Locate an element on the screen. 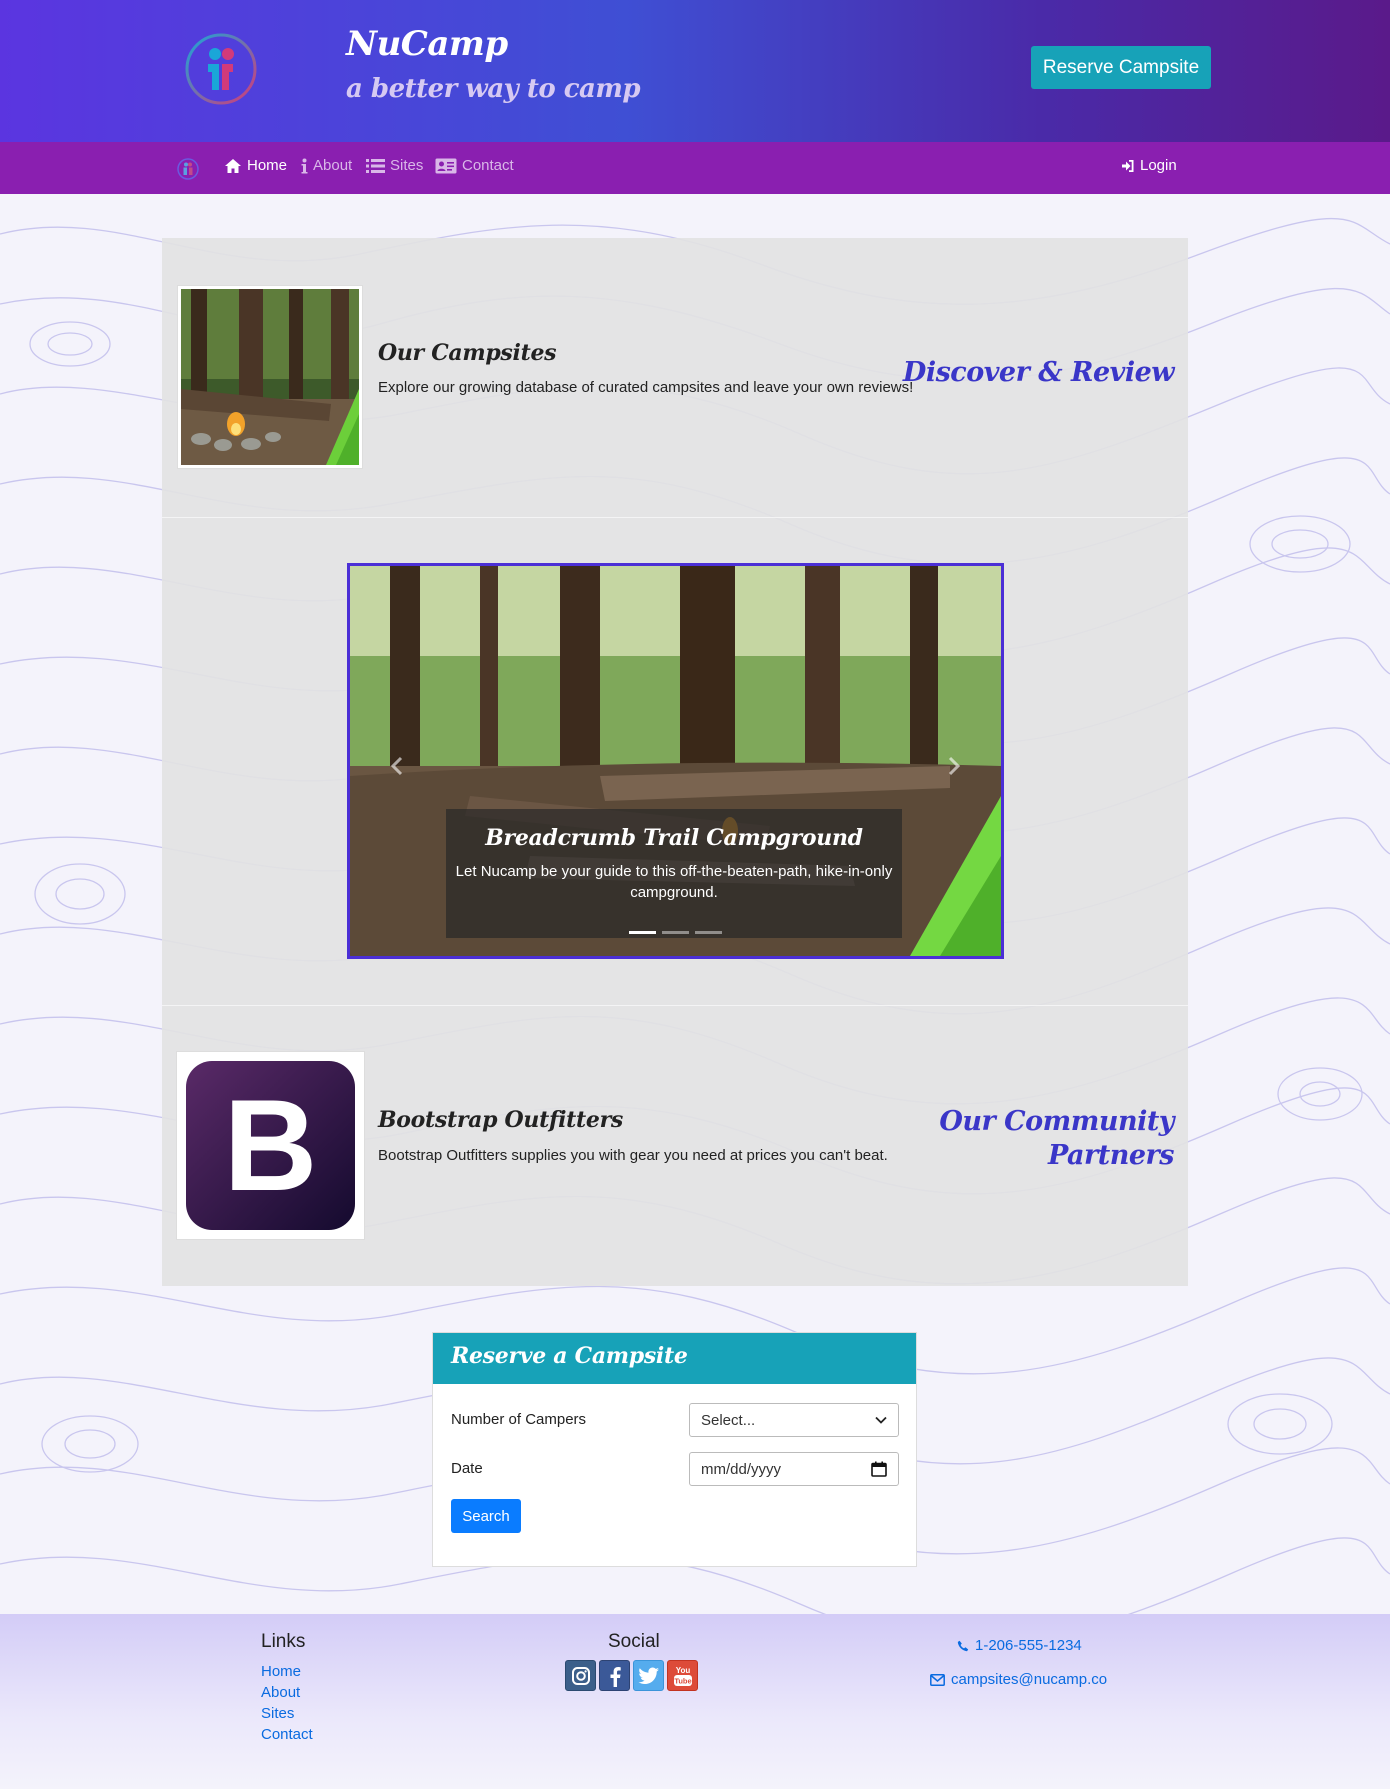 The image size is (1390, 1789). search-button: Search is located at coordinates (486, 1516).